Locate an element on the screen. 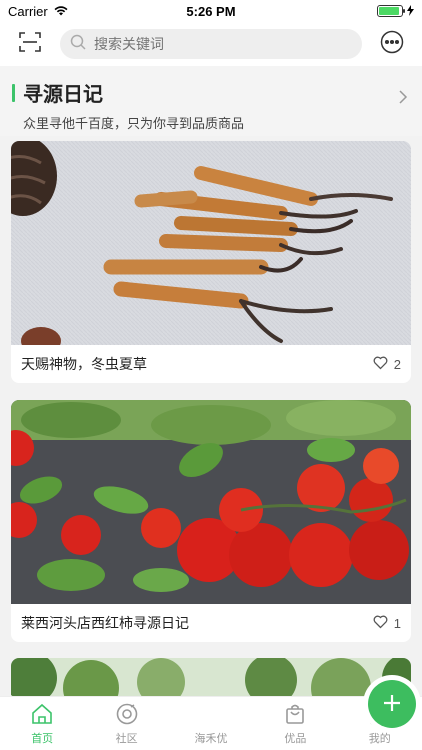 This screenshot has width=422, height=750. more-dots-icon is located at coordinates (392, 44).